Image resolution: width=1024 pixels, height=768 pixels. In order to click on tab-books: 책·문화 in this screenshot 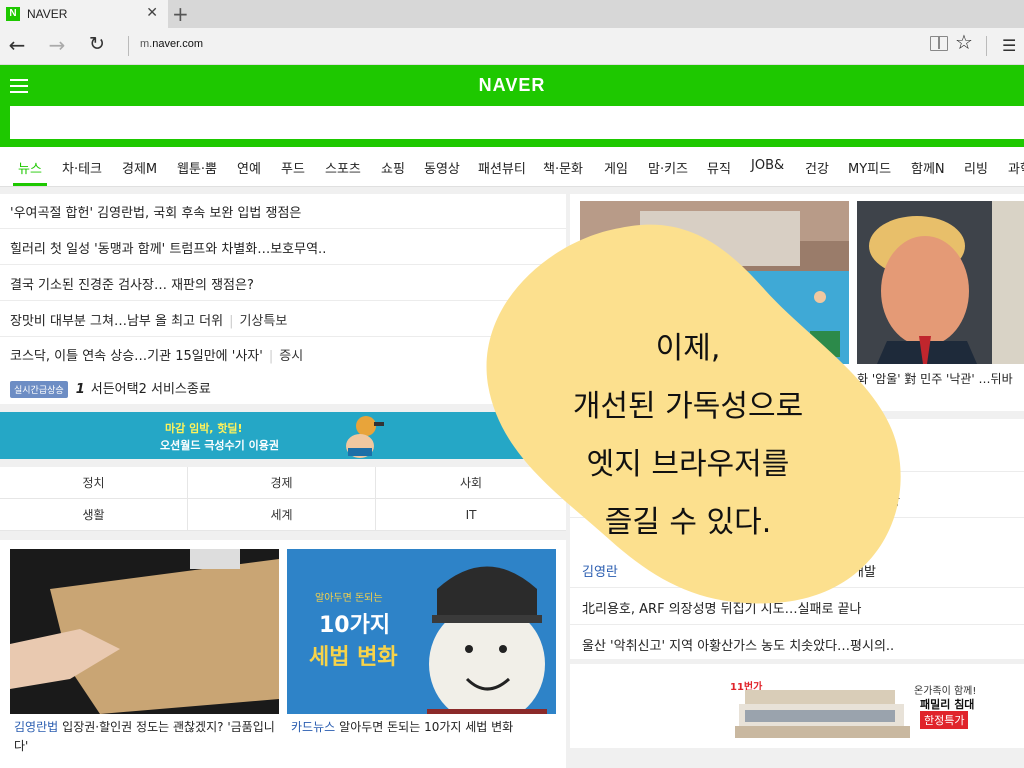, I will do `click(563, 167)`.